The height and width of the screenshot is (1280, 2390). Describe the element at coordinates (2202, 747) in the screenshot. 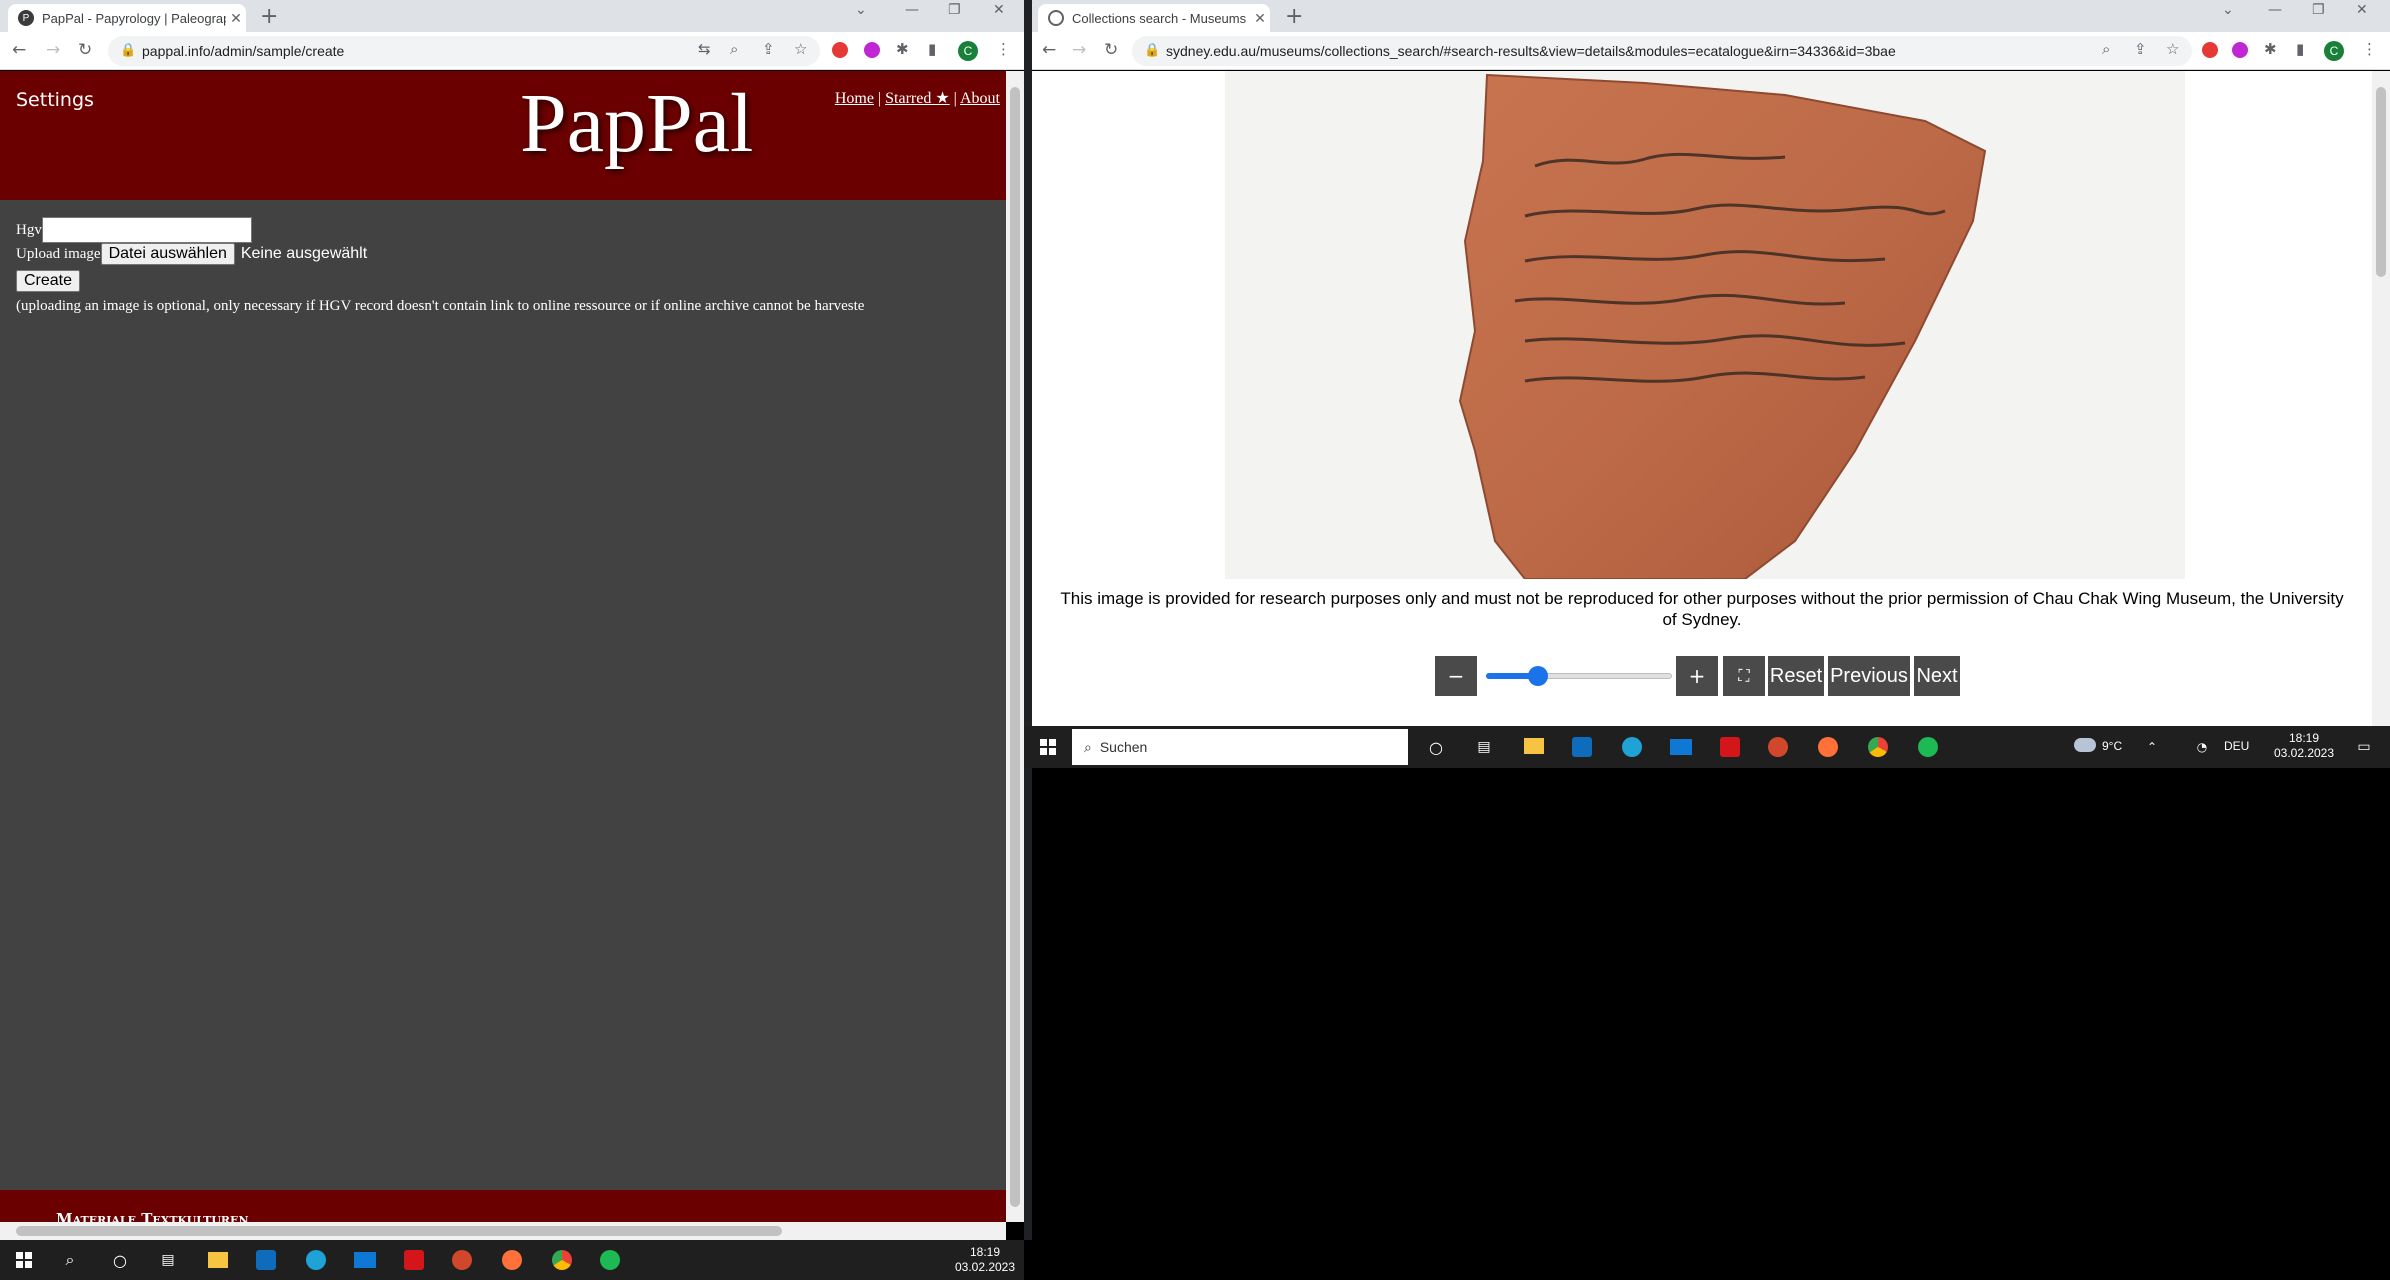

I see `network-icon: ◔` at that location.